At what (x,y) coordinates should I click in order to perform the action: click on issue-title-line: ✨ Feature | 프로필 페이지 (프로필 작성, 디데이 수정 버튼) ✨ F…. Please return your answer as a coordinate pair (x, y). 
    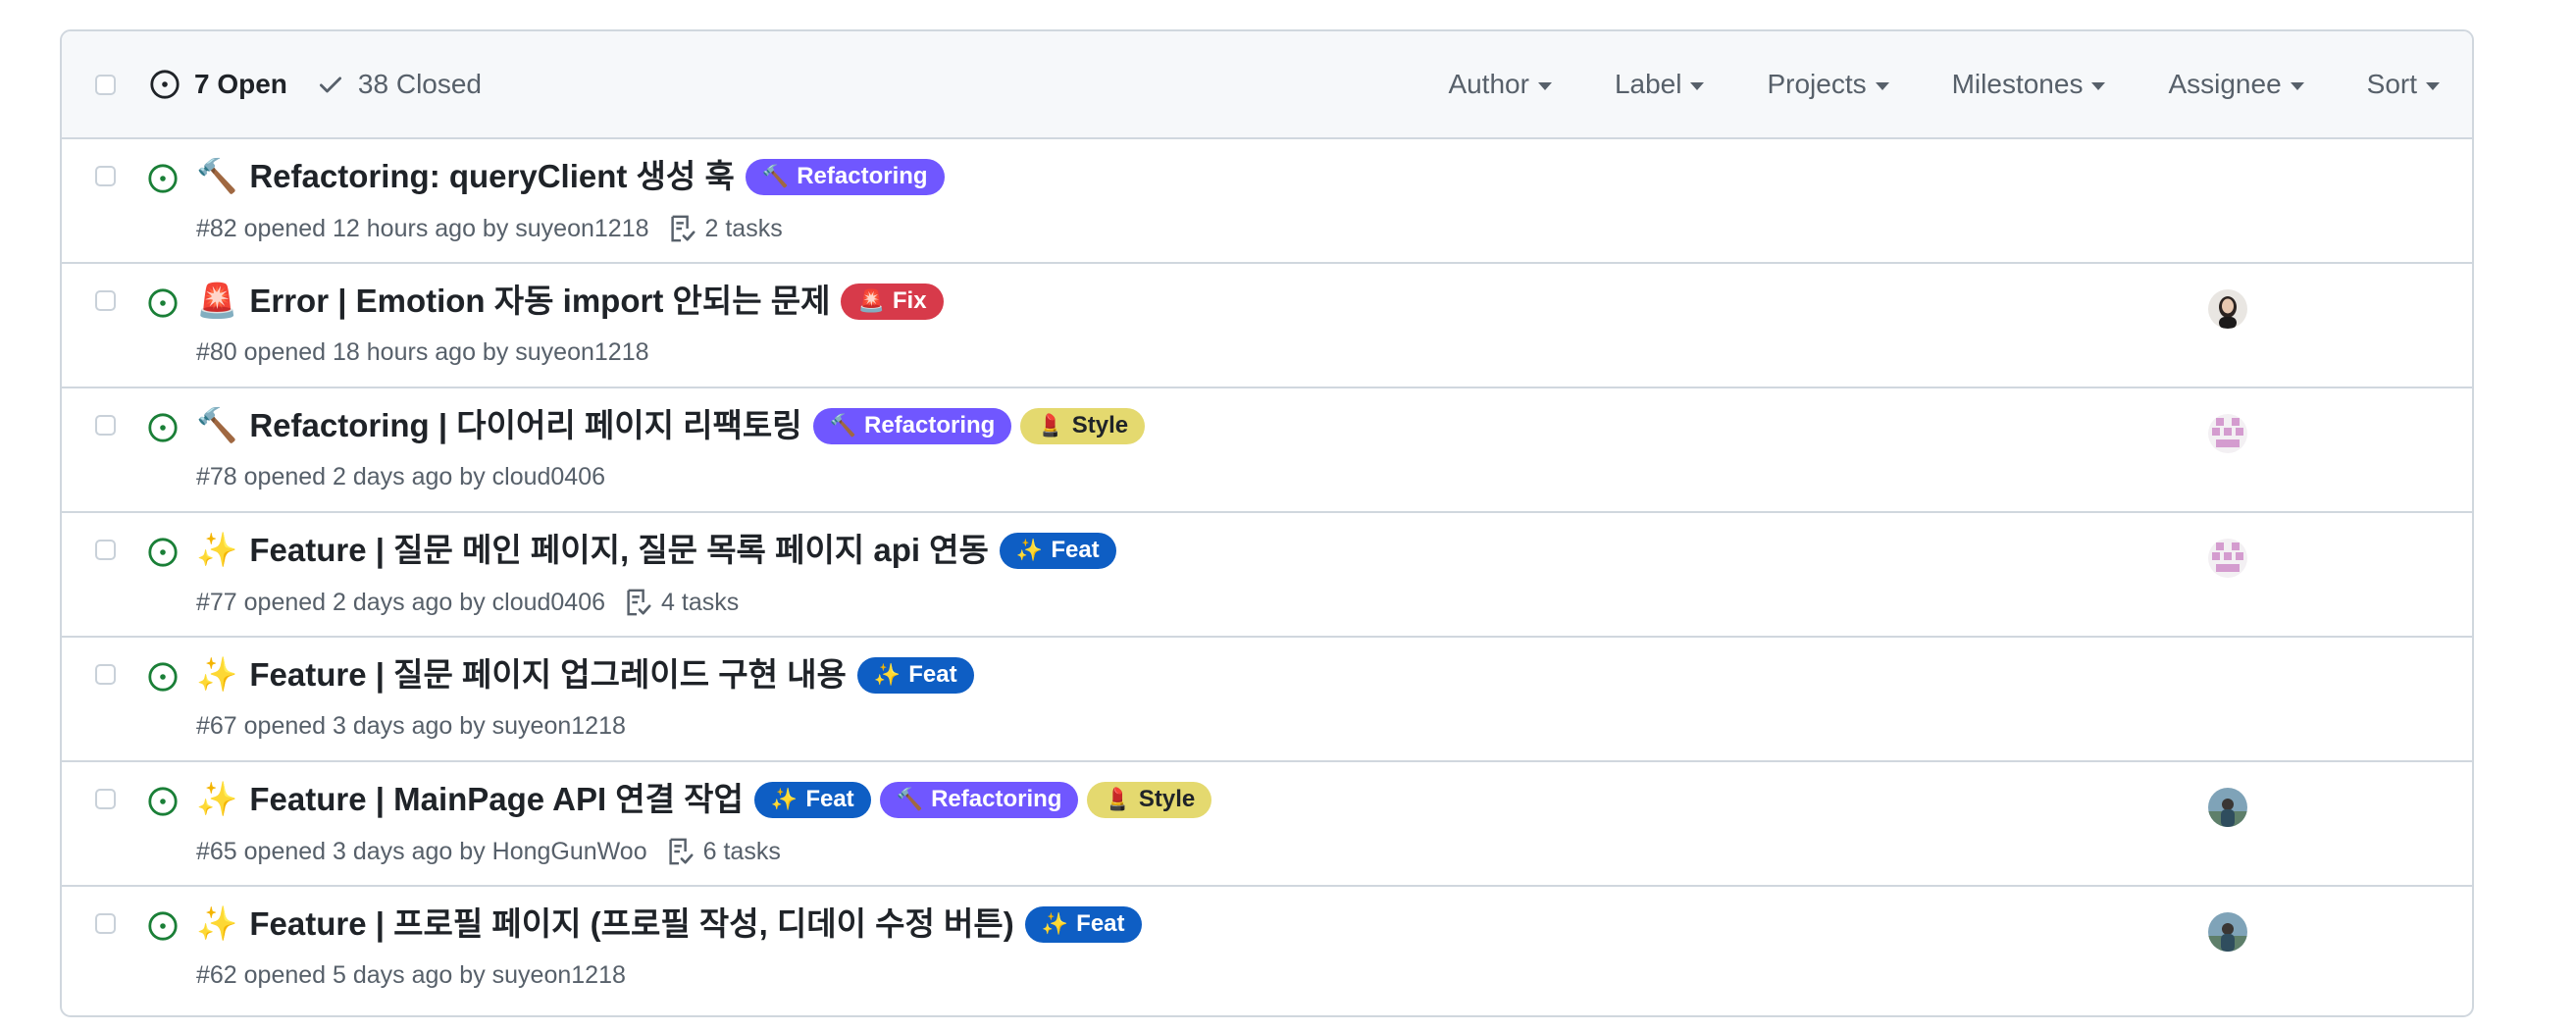
    Looking at the image, I should click on (669, 924).